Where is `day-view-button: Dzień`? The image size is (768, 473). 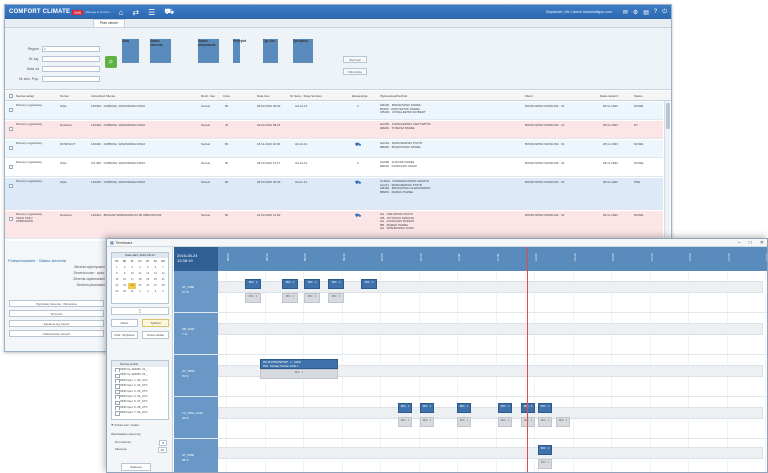 day-view-button: Dzień is located at coordinates (124, 323).